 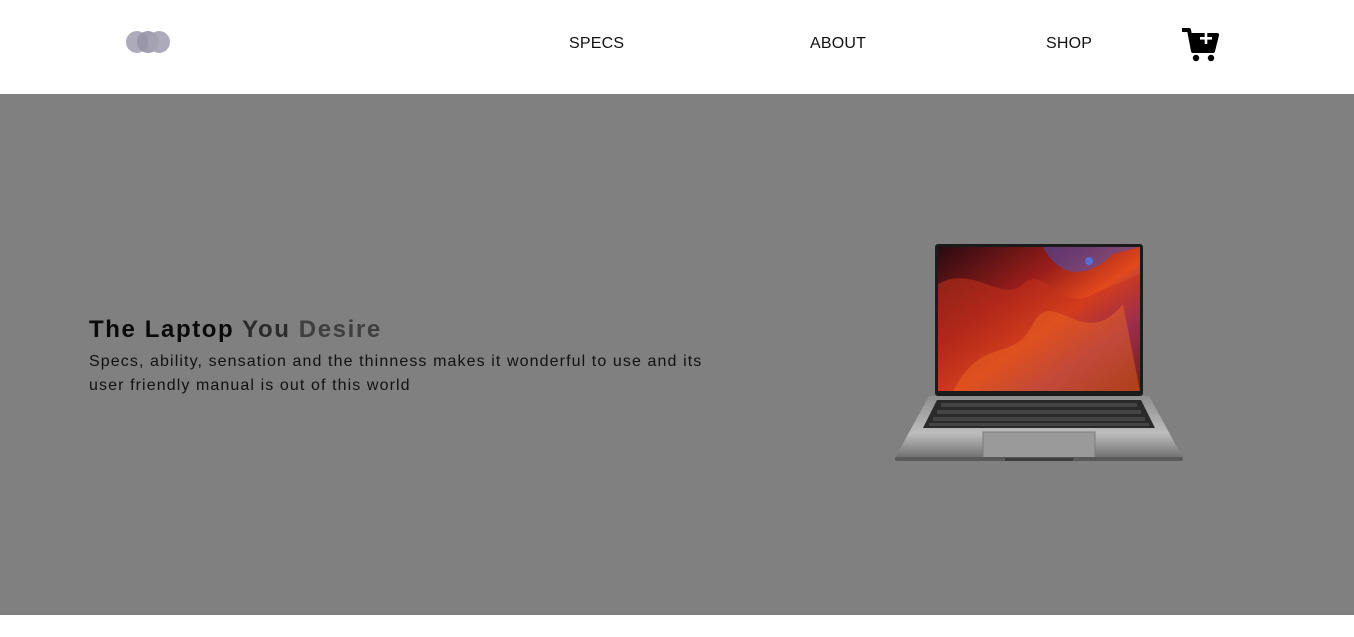 I want to click on nav-link-shop: SHOP, so click(x=1069, y=44).